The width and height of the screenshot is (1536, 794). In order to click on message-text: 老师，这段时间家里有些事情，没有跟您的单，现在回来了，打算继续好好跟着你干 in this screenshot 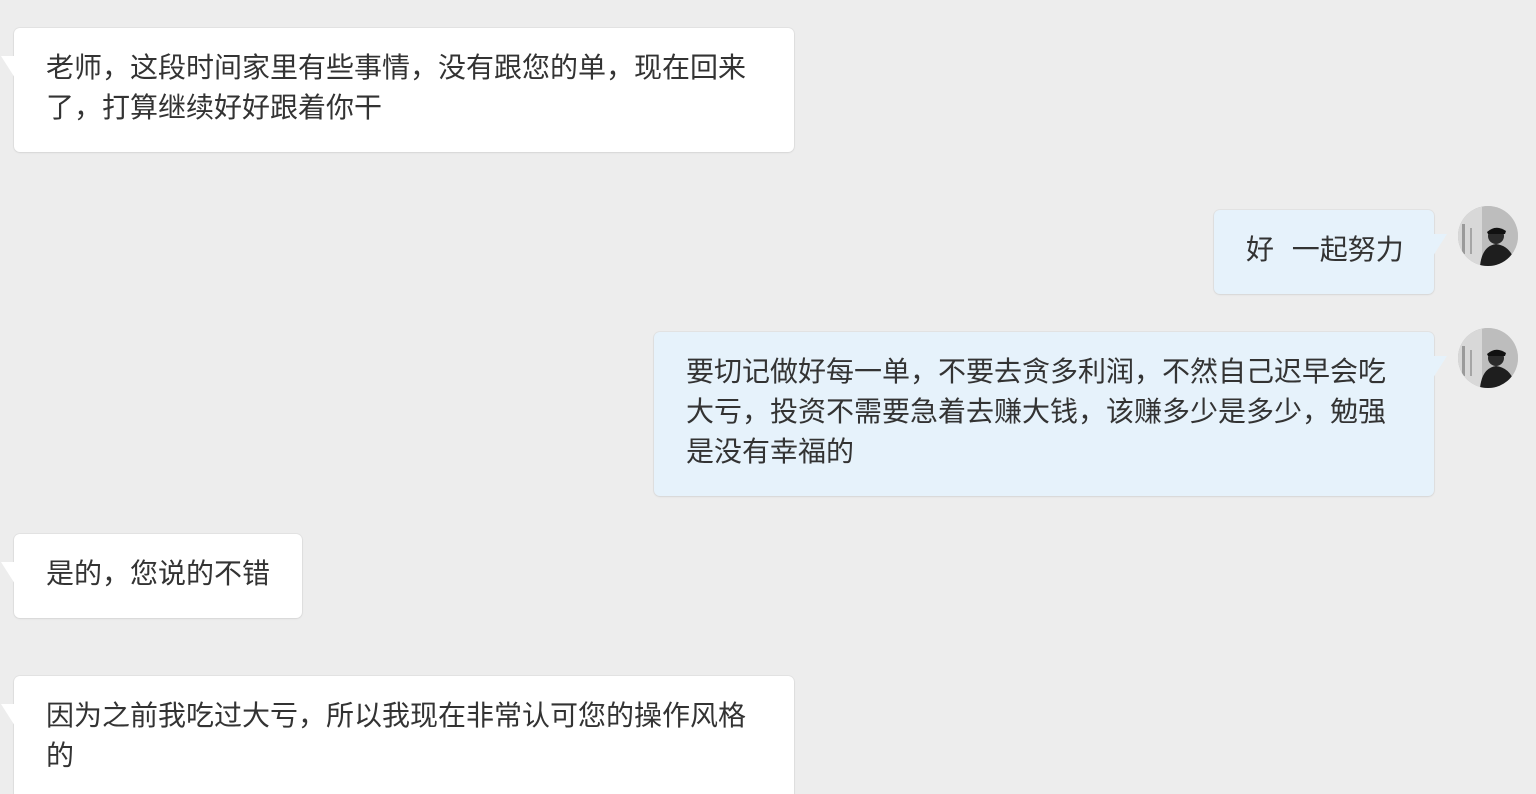, I will do `click(396, 87)`.